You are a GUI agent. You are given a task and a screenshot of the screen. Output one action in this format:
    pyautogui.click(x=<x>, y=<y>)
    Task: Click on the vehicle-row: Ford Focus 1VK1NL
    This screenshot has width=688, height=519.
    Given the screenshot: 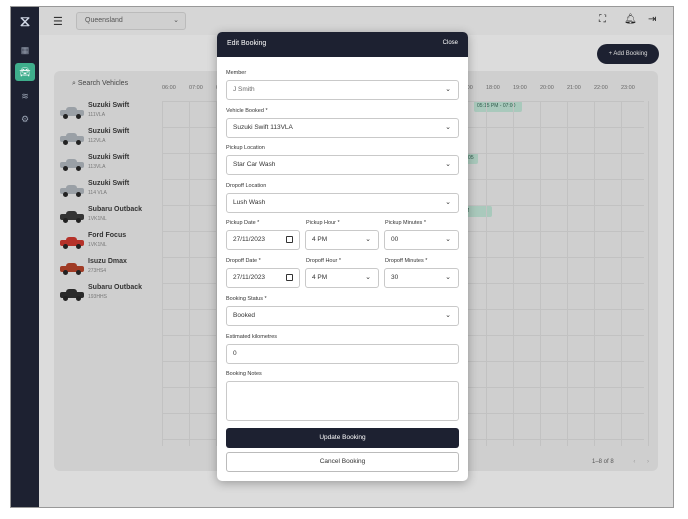 What is the action you would take?
    pyautogui.click(x=108, y=242)
    